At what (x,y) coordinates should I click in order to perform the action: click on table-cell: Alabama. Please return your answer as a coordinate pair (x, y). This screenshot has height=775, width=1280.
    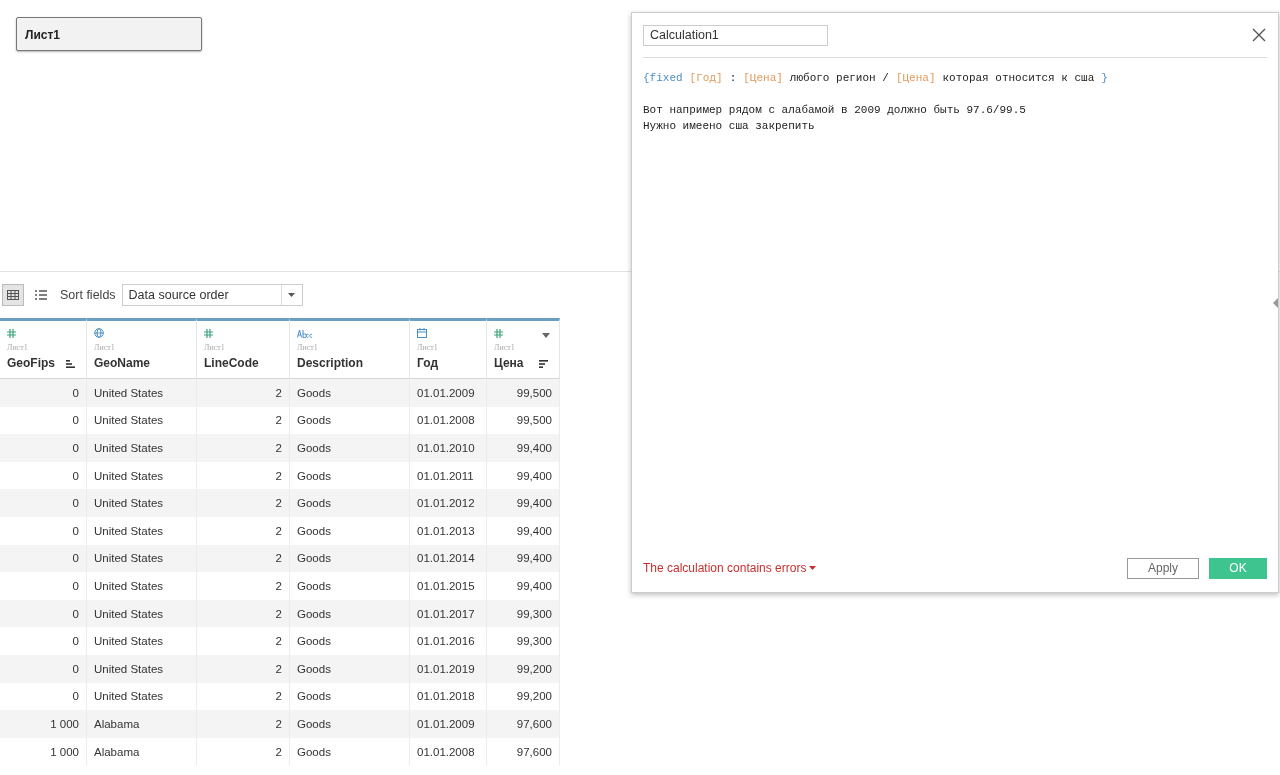
    Looking at the image, I should click on (142, 724).